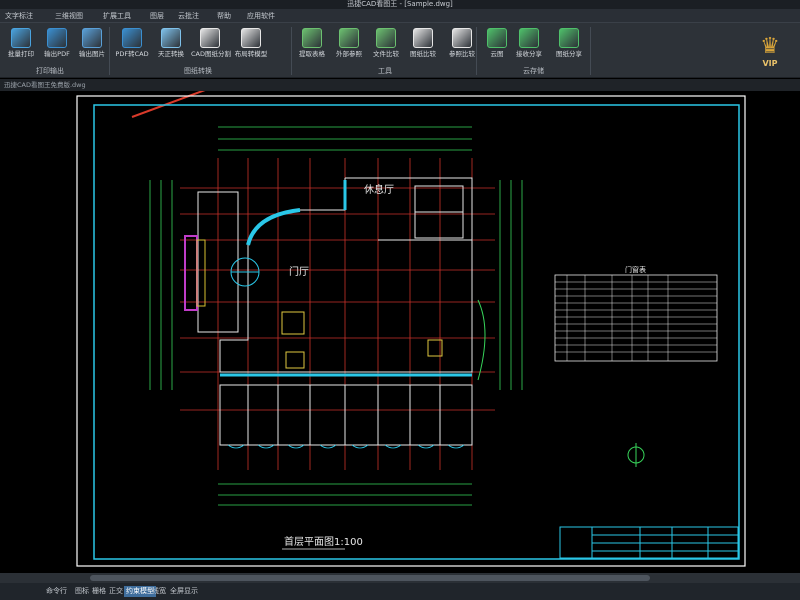 This screenshot has height=600, width=800. I want to click on ribbon-button-label: 布局转模型, so click(251, 54).